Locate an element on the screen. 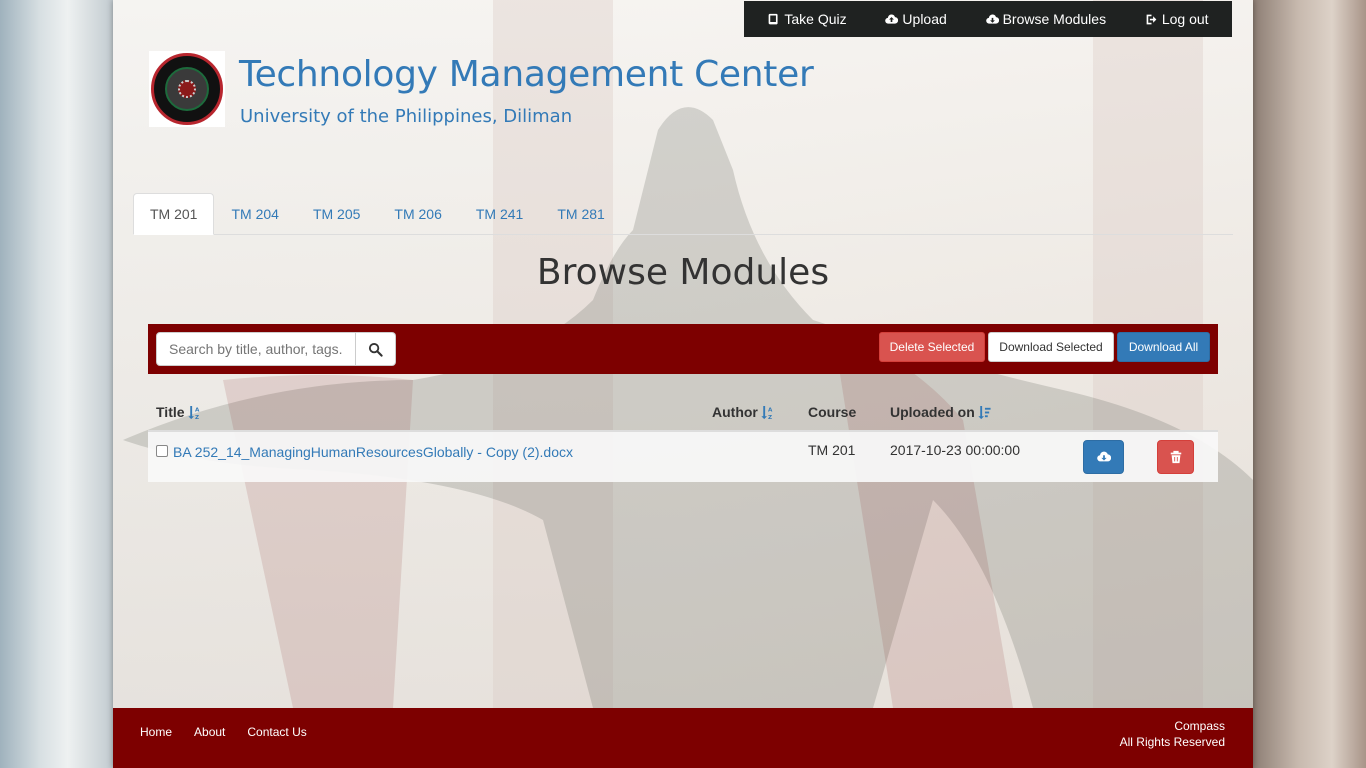  footer-links: Home About Contact Us is located at coordinates (223, 732).